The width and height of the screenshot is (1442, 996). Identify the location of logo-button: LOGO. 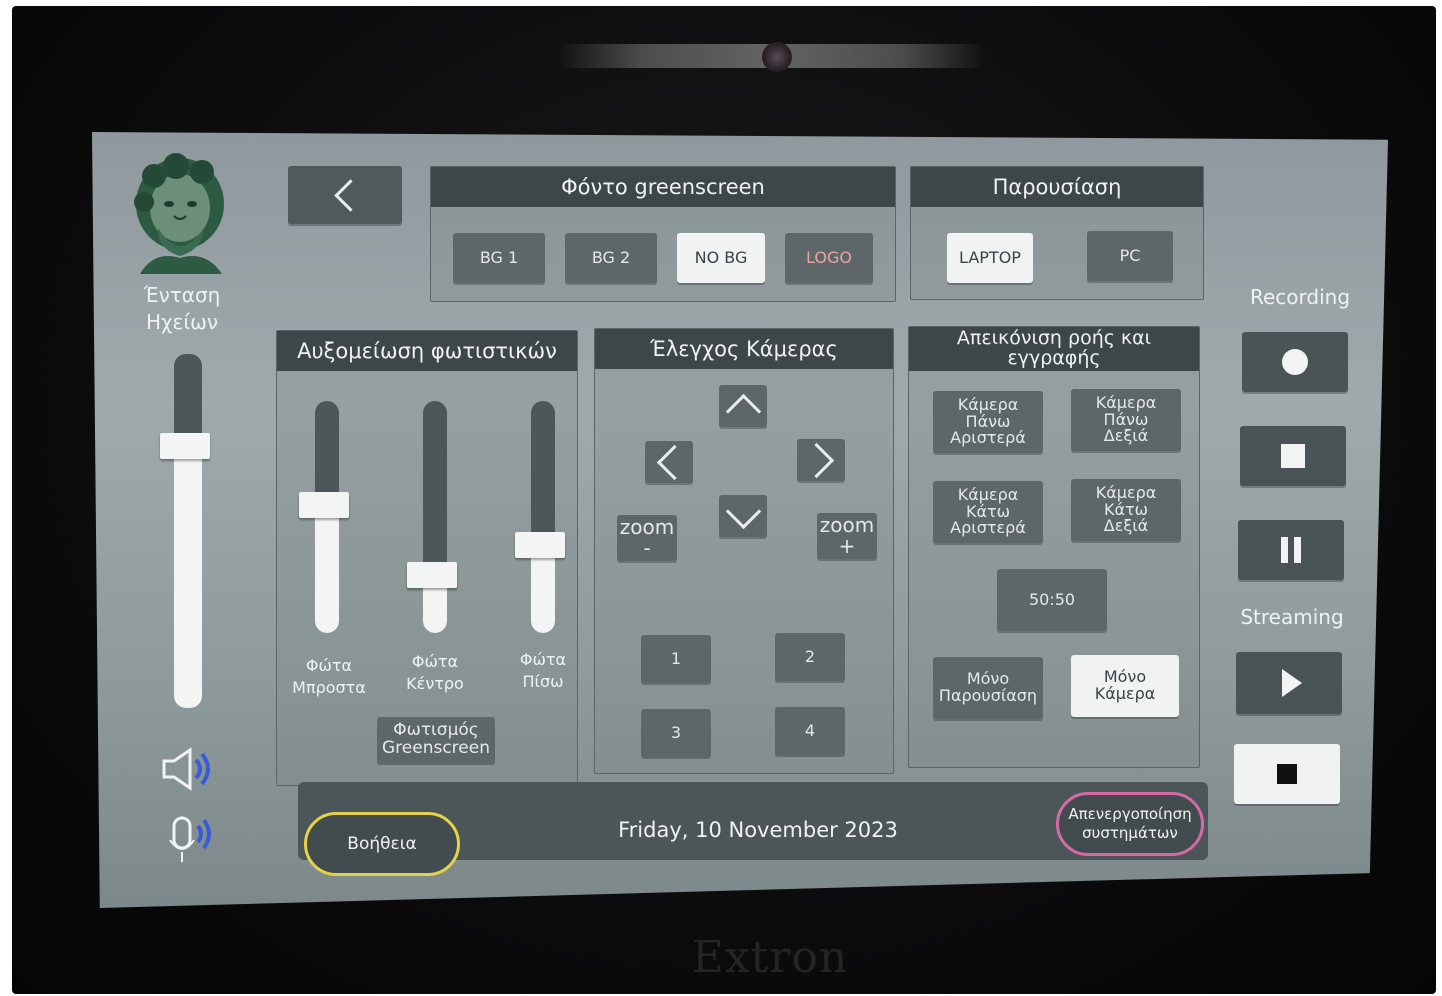
(829, 258).